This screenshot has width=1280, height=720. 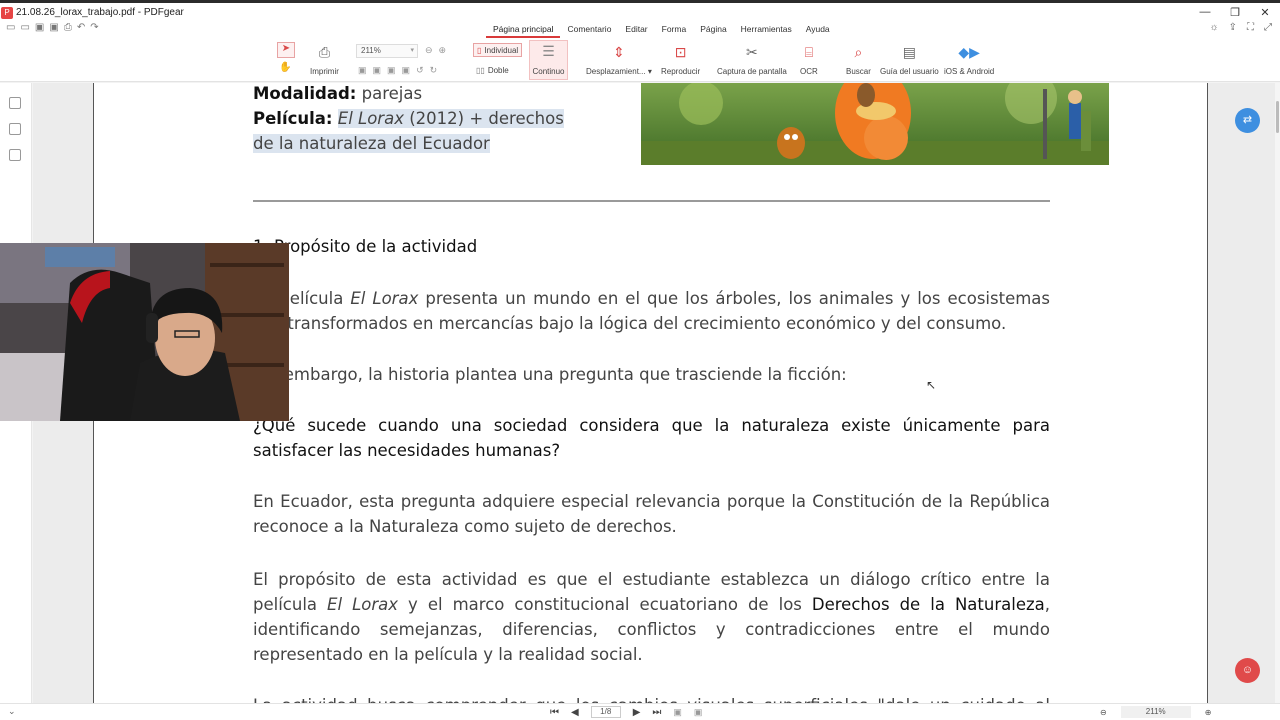 What do you see at coordinates (875, 124) in the screenshot?
I see `lorax-movie-image` at bounding box center [875, 124].